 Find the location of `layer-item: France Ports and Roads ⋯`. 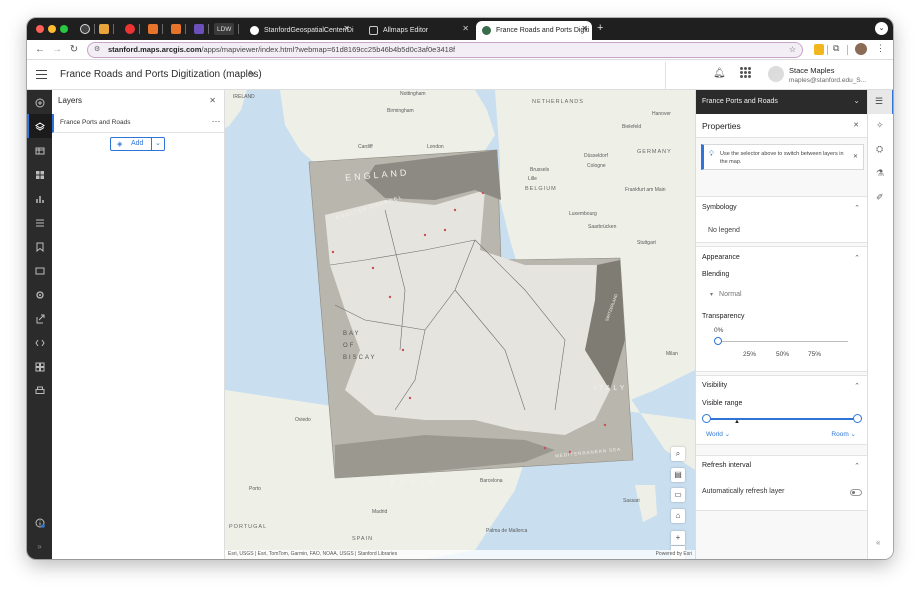

layer-item: France Ports and Roads ⋯ is located at coordinates (138, 123).